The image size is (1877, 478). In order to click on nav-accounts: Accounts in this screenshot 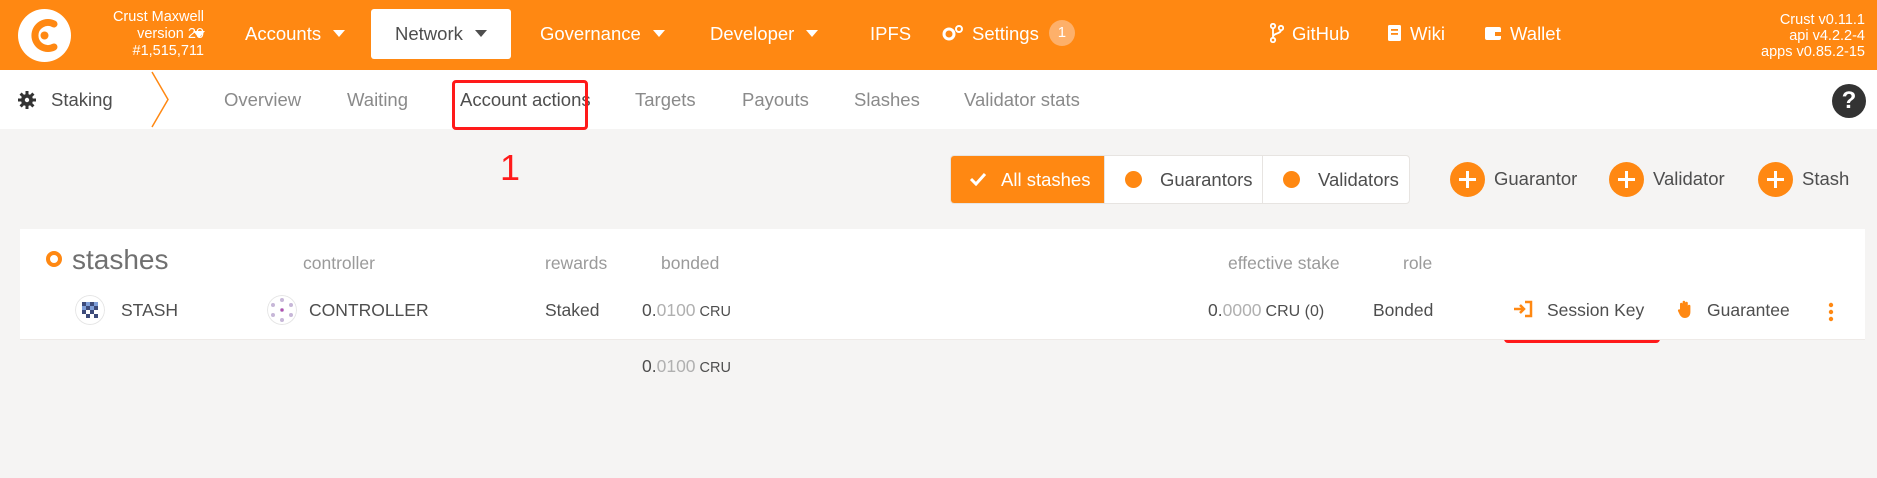, I will do `click(295, 34)`.